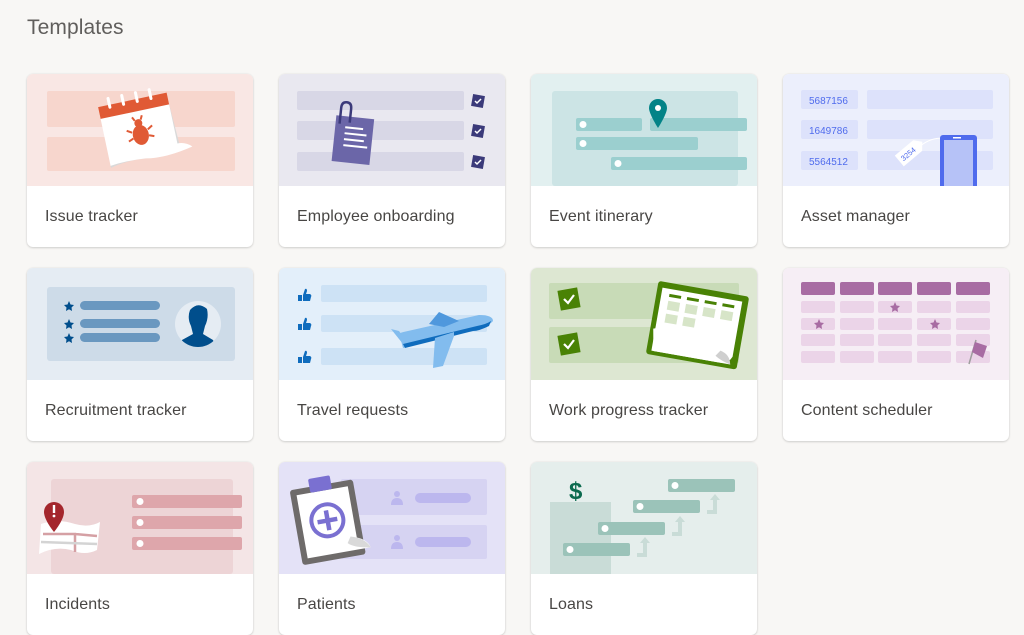  Describe the element at coordinates (376, 216) in the screenshot. I see `template-label: Employee onboarding` at that location.